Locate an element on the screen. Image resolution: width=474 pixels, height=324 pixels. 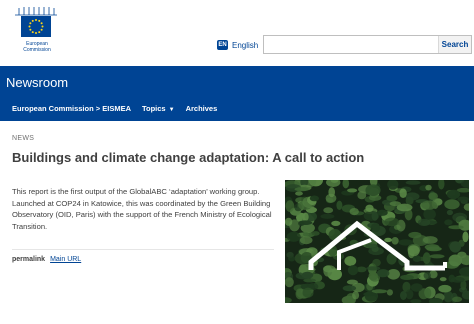
breadcrumb-link: European Commission > EISMEA is located at coordinates (71, 108).